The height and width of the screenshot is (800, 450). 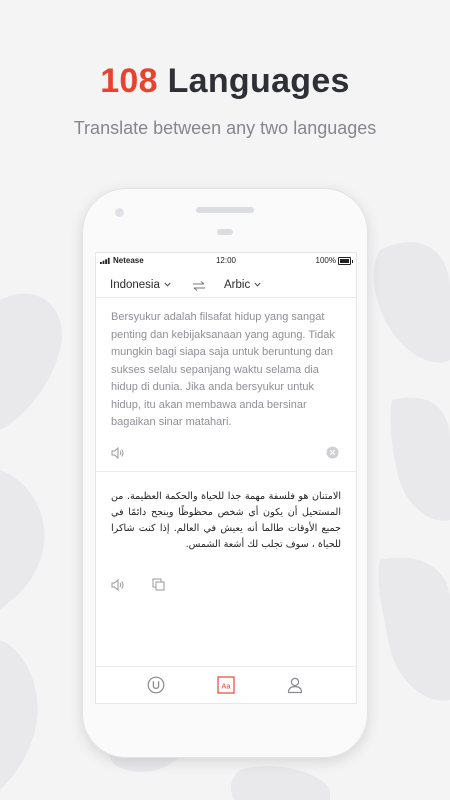 I want to click on section-divider, so click(x=226, y=471).